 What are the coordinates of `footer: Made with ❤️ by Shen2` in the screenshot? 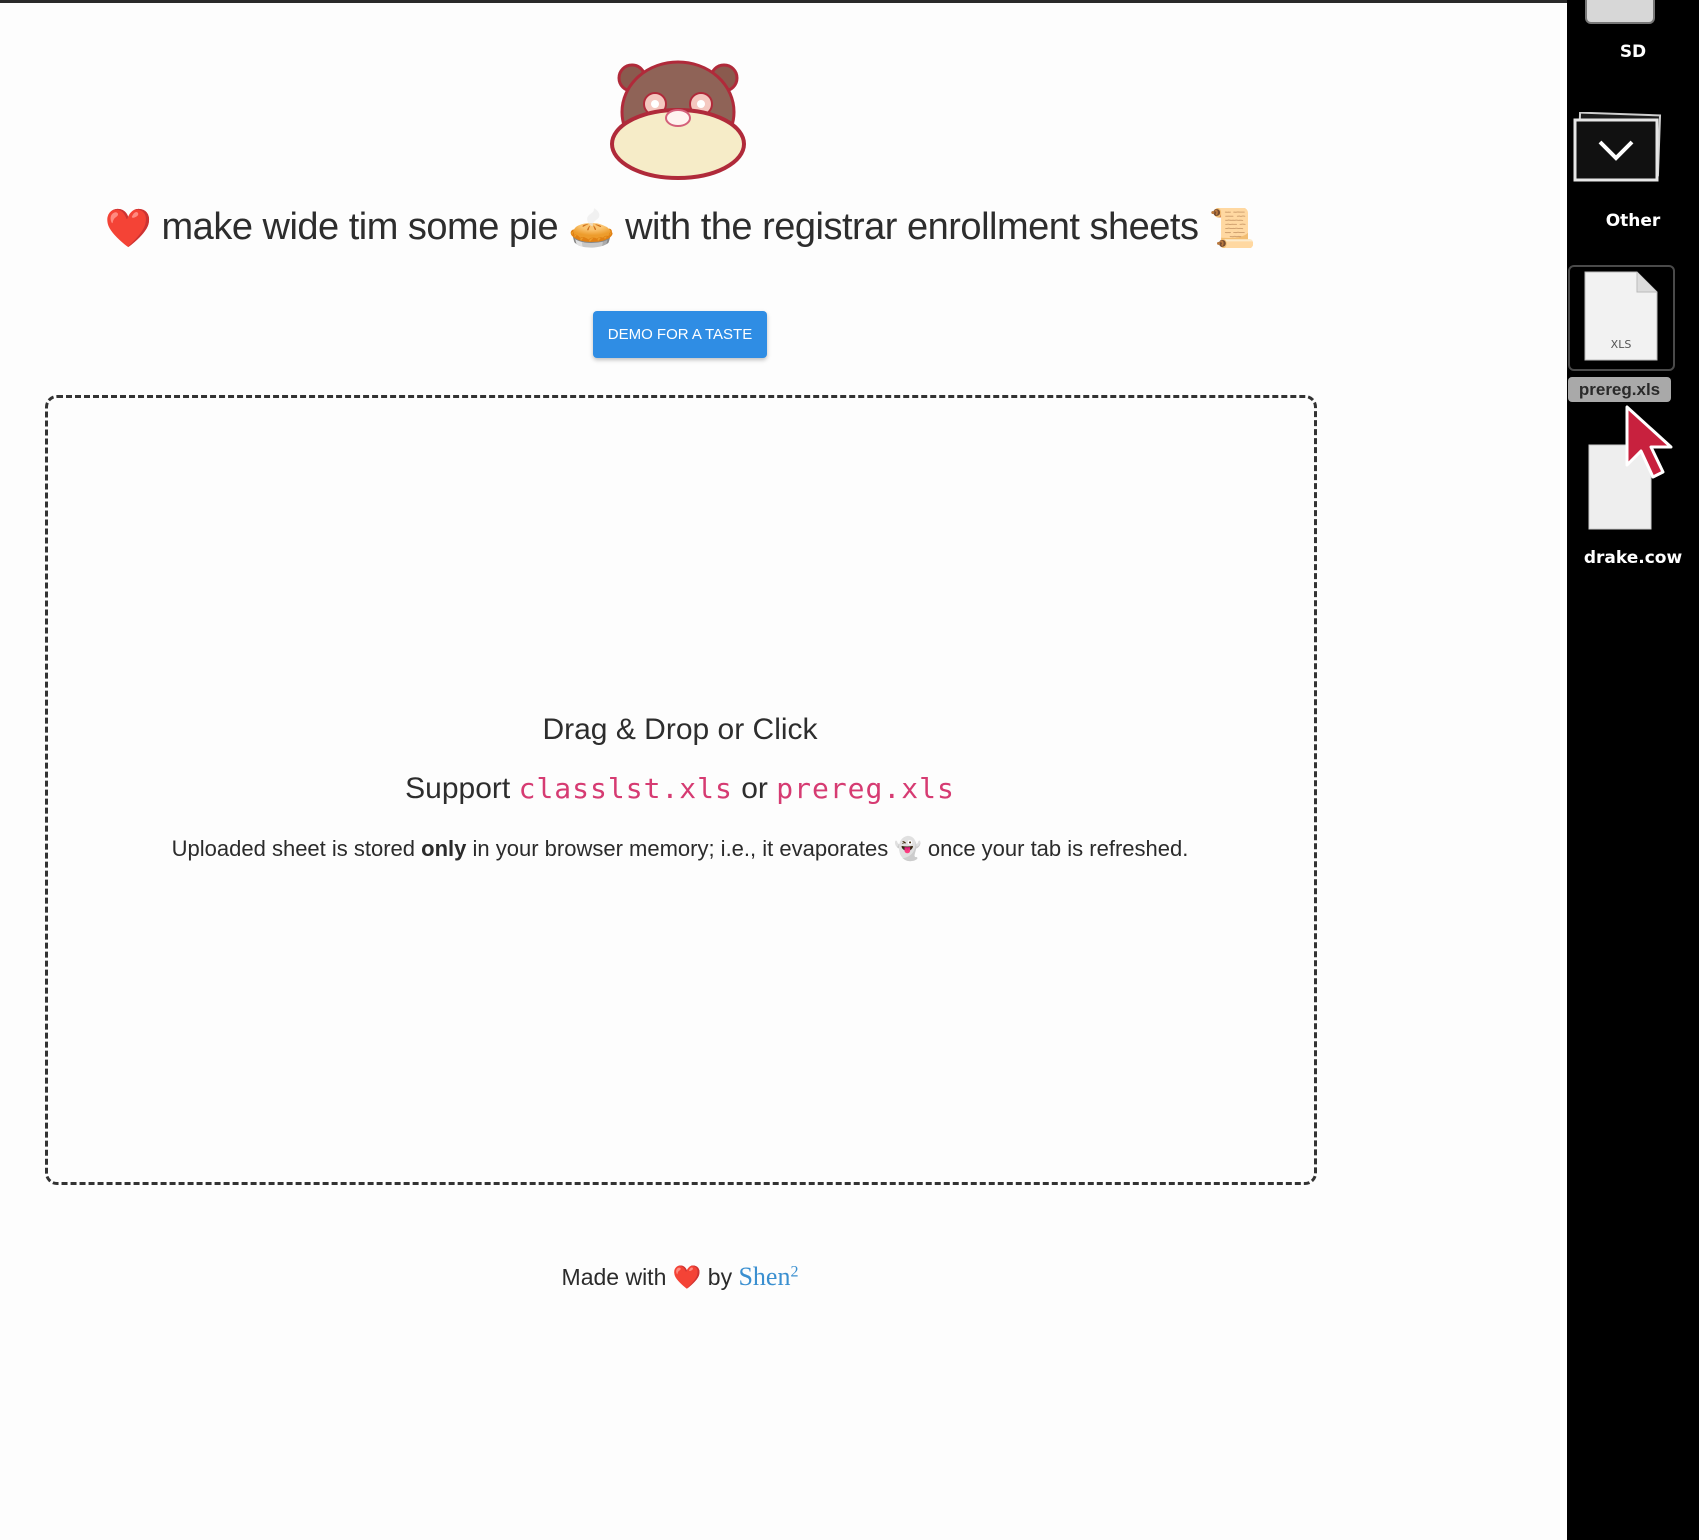 It's located at (680, 1277).